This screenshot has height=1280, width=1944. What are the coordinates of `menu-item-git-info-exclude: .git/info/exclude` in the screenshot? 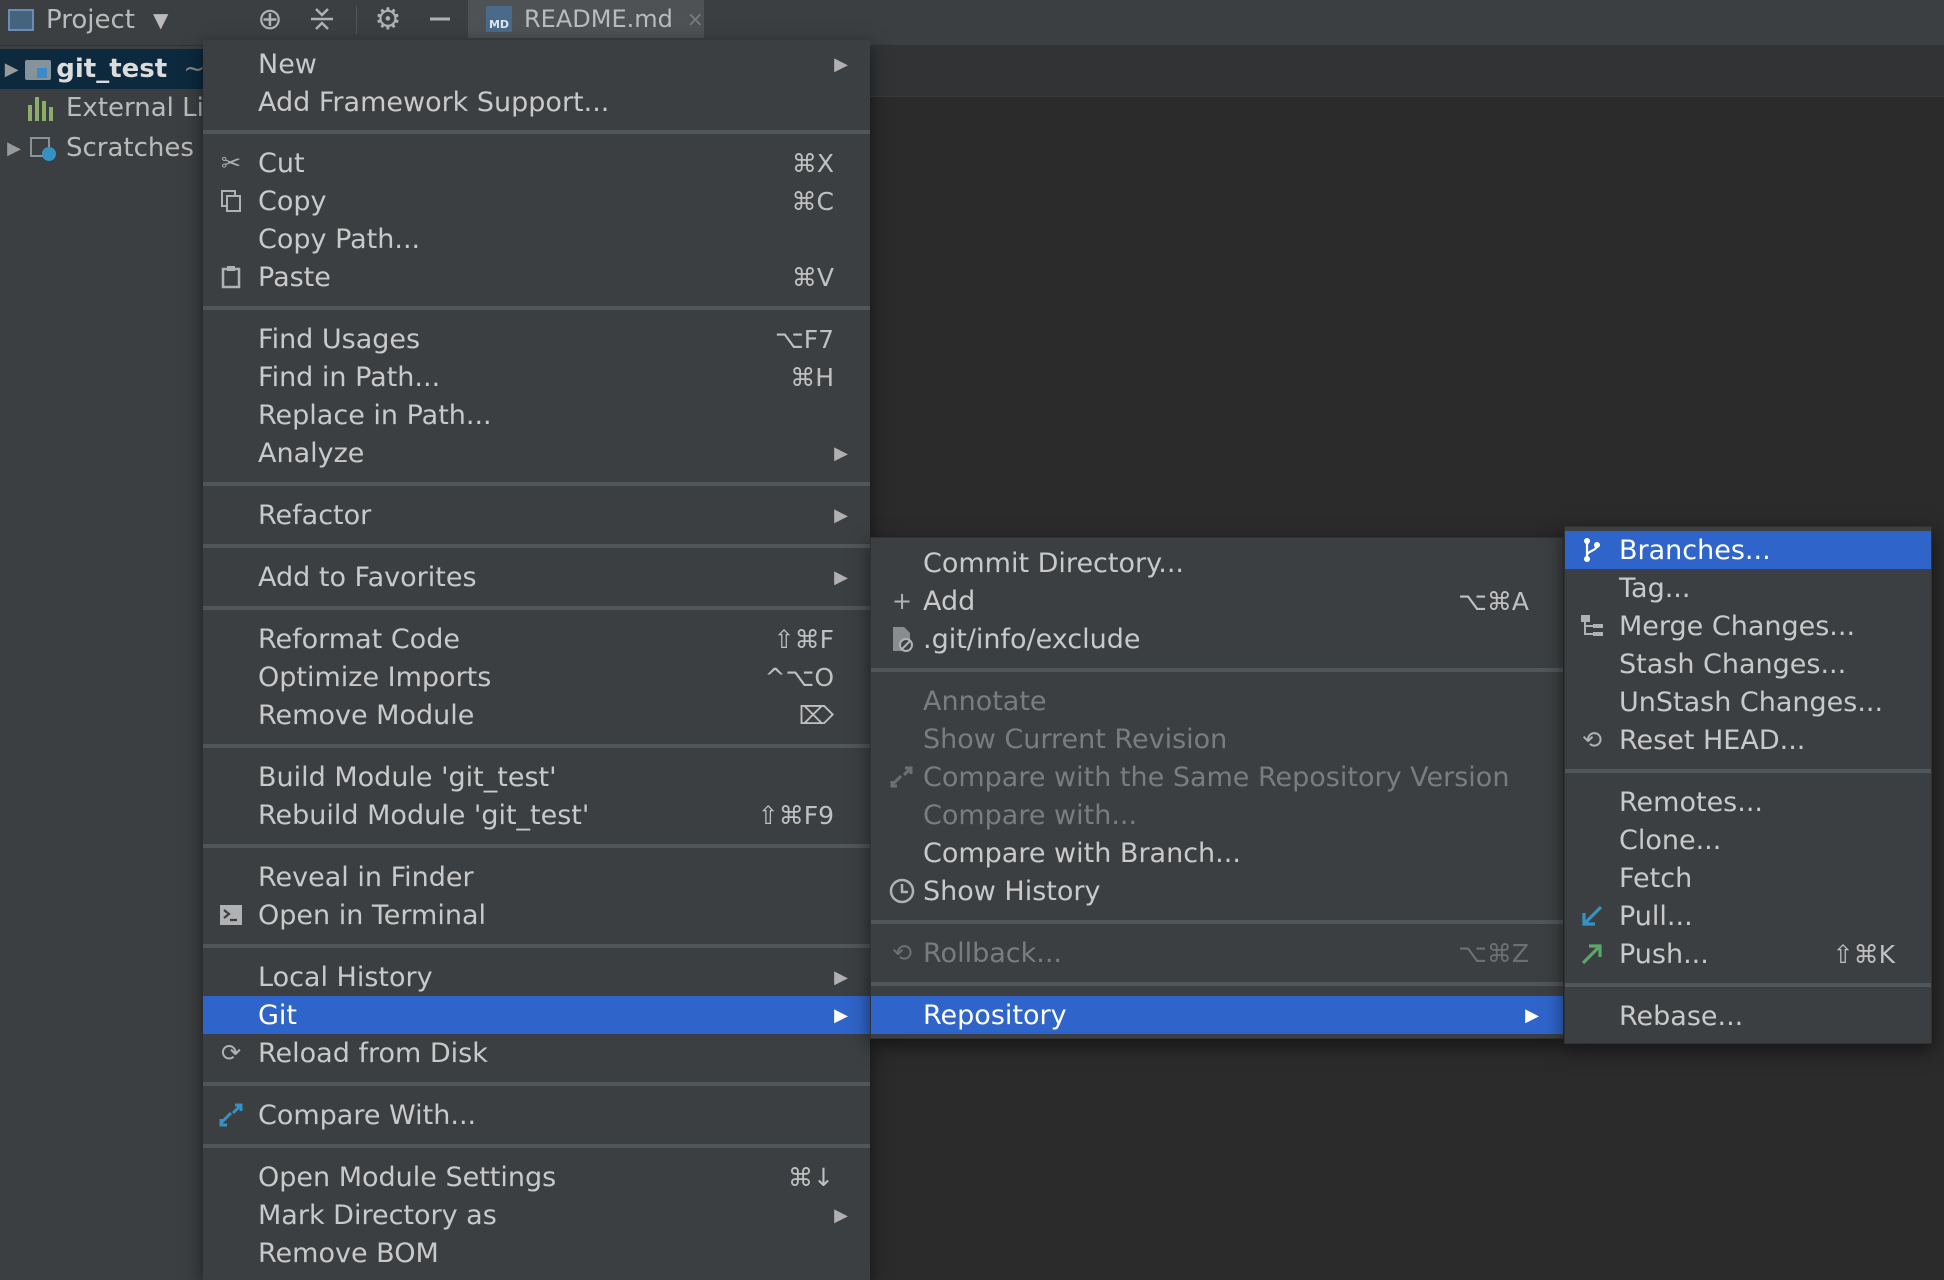 It's located at (1217, 639).